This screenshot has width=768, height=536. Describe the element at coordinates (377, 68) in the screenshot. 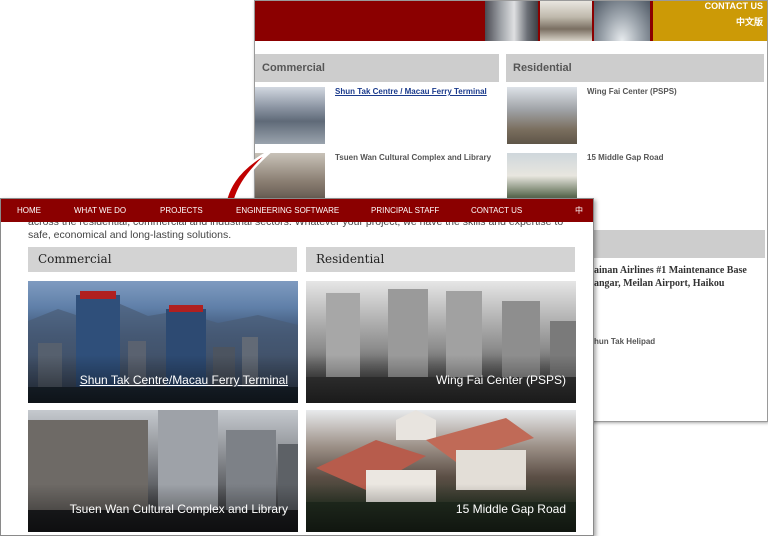

I see `old-section-commercial: Commercial` at that location.